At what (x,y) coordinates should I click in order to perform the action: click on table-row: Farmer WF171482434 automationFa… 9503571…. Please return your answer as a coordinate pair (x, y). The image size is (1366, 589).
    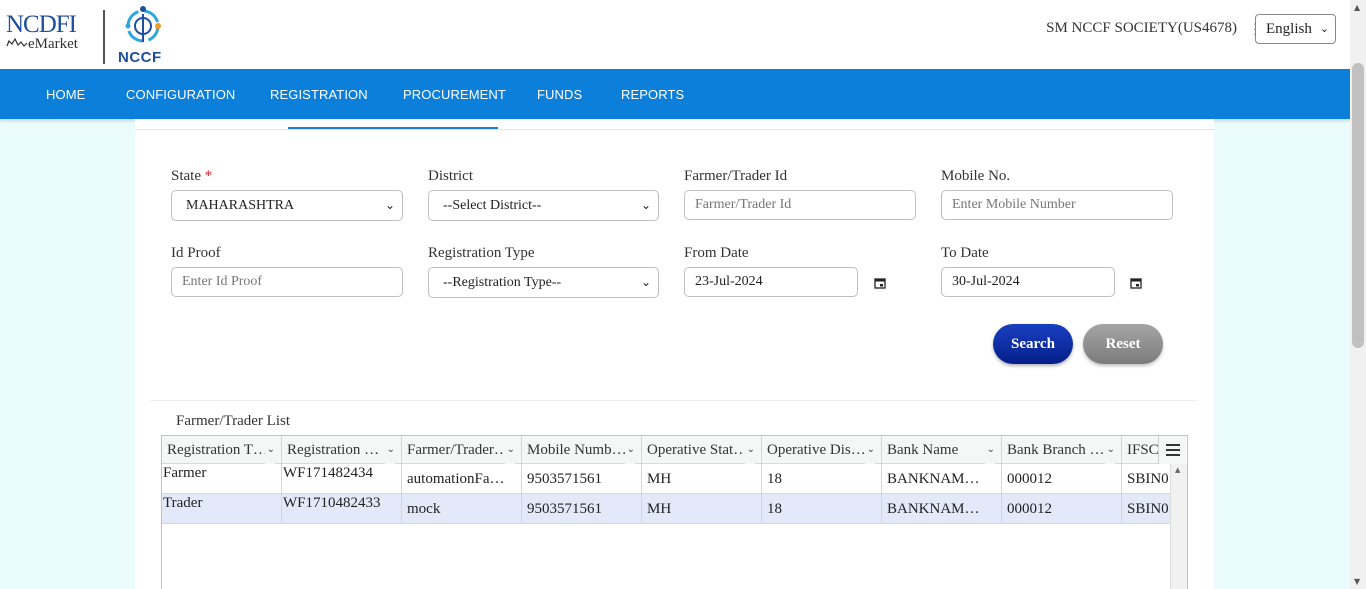
    Looking at the image, I should click on (666, 479).